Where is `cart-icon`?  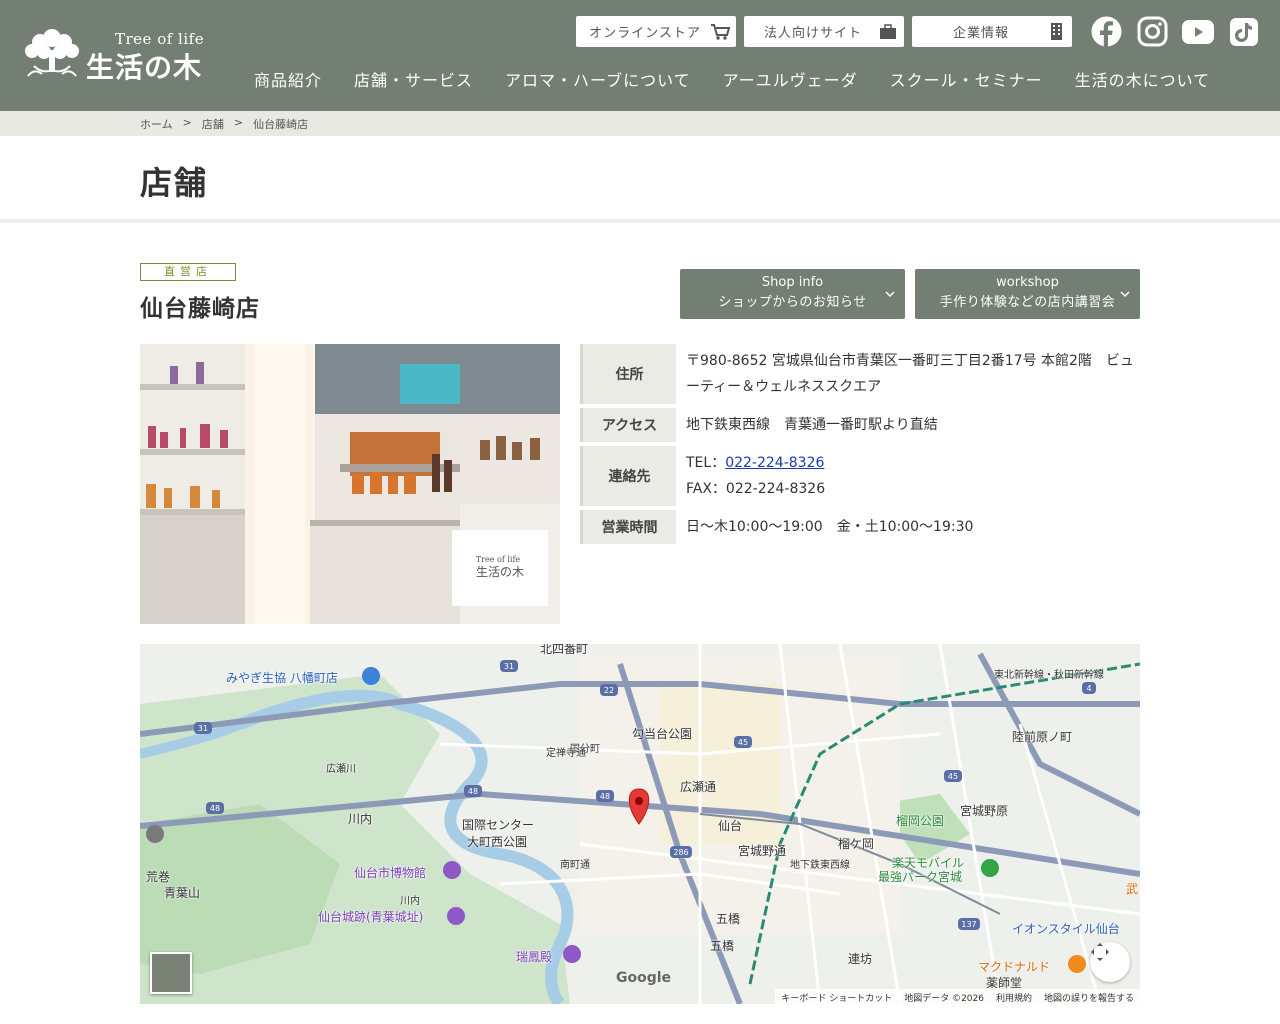 cart-icon is located at coordinates (720, 32).